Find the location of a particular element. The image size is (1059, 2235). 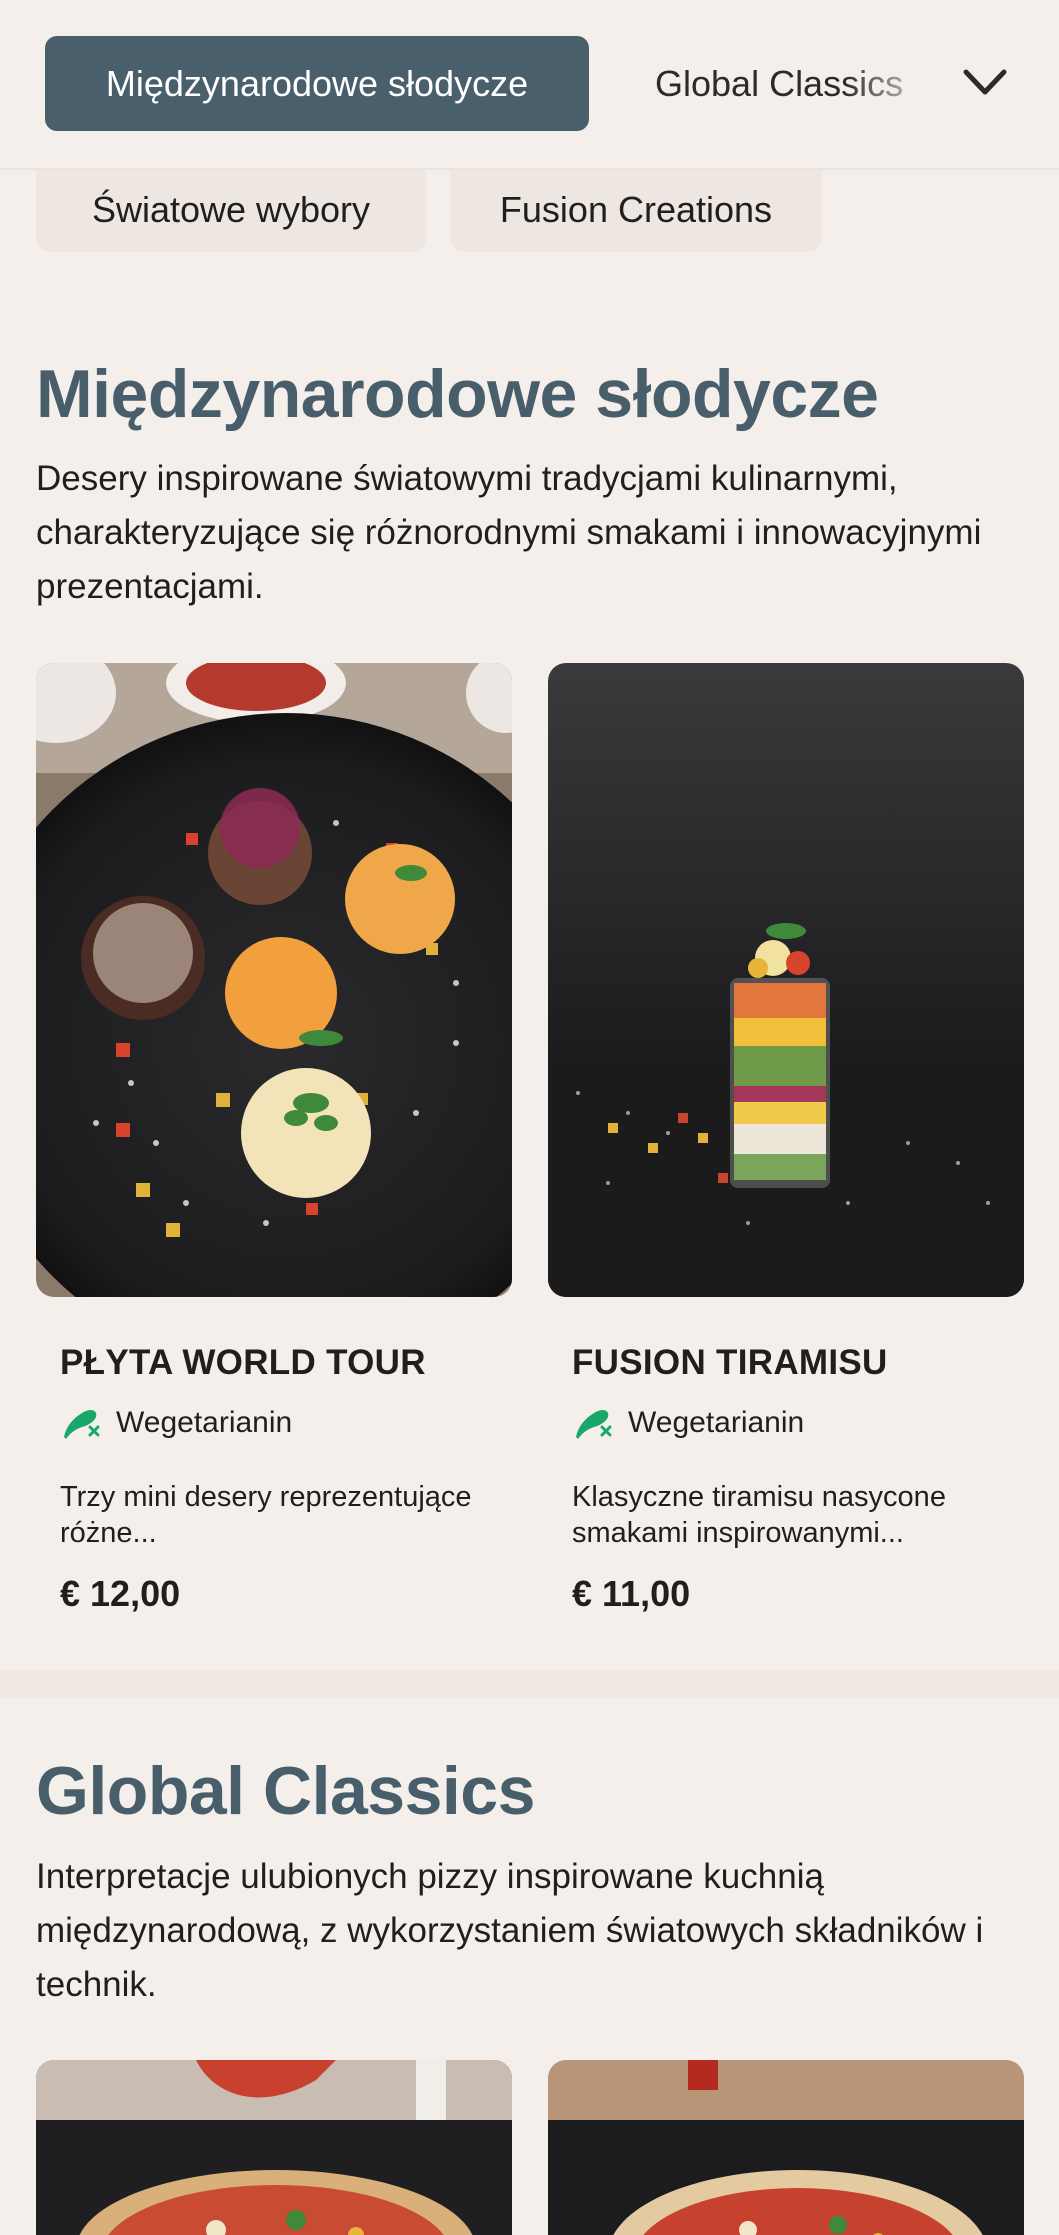

category-chips: Światowe wybory Fusion Creations is located at coordinates (529, 210).